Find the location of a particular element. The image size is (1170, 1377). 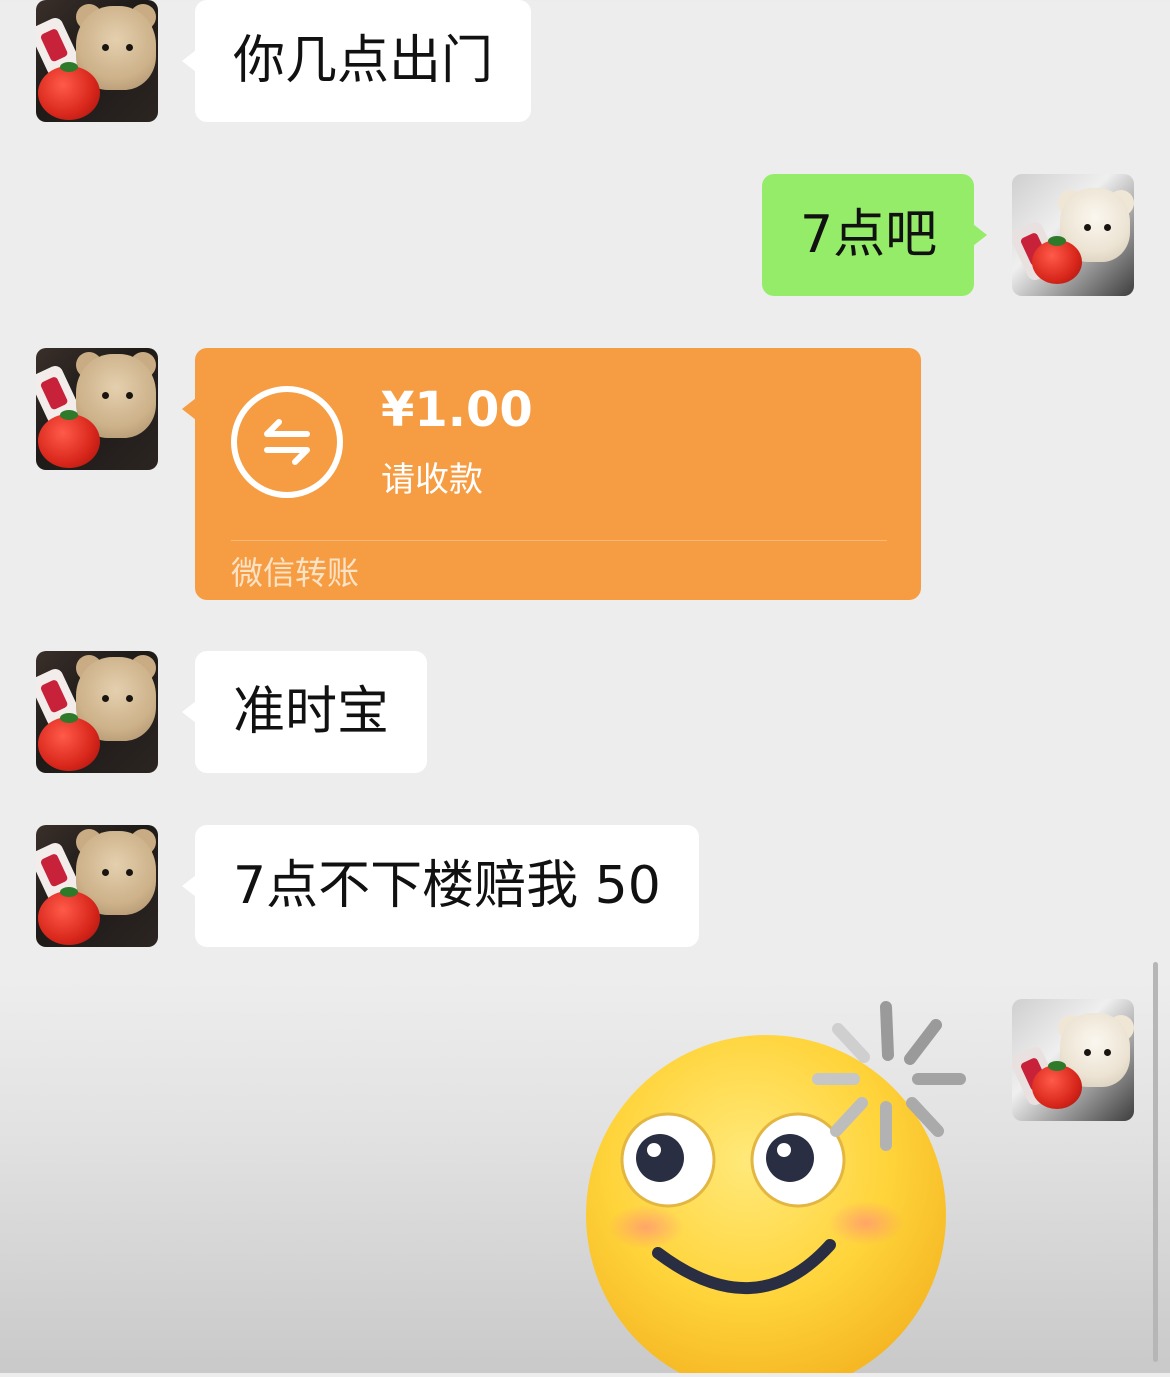

message-bubble: 你几点出门 is located at coordinates (356, 61).